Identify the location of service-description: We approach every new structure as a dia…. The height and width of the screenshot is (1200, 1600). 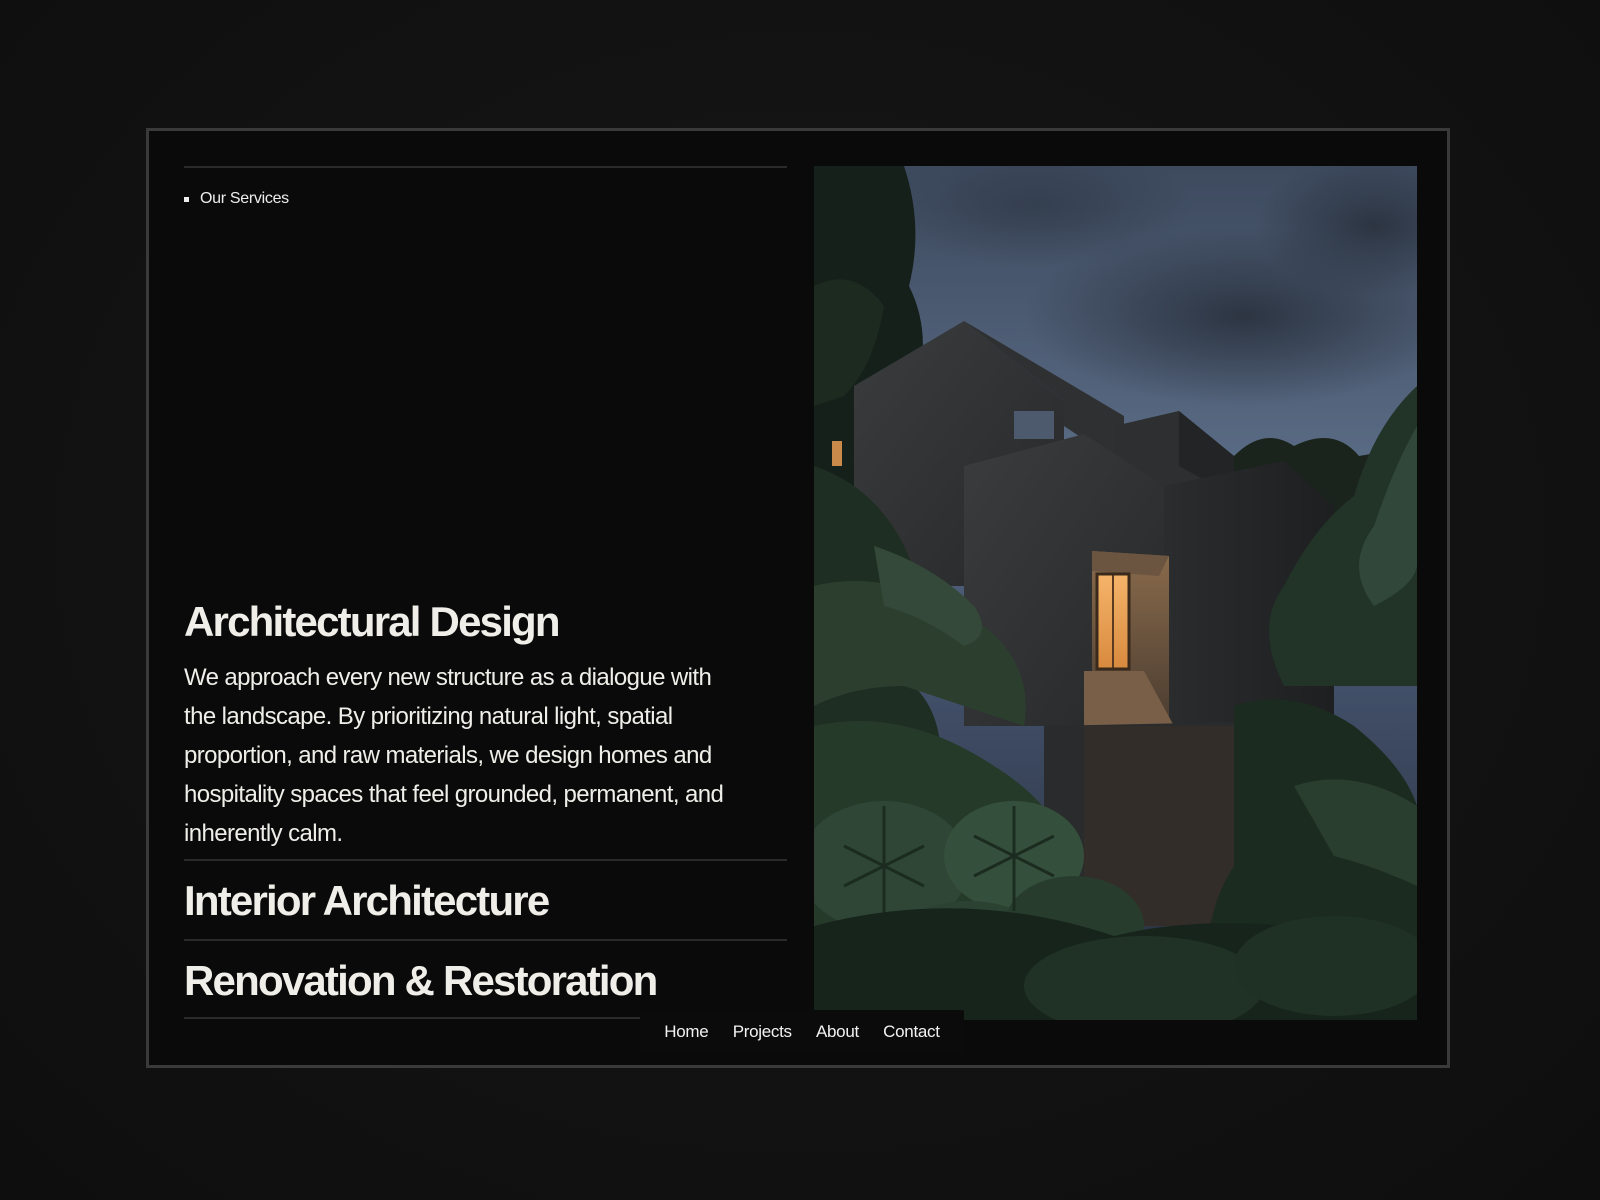
(454, 755).